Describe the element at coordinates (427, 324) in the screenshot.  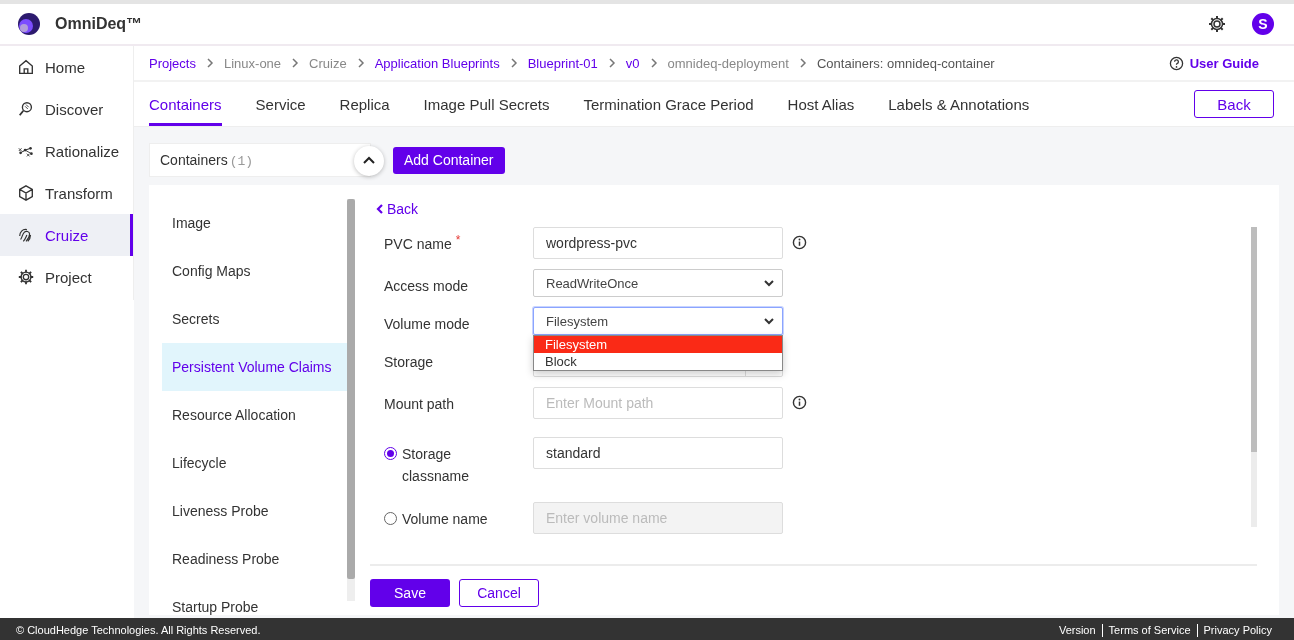
I see `field-label: Volume mode` at that location.